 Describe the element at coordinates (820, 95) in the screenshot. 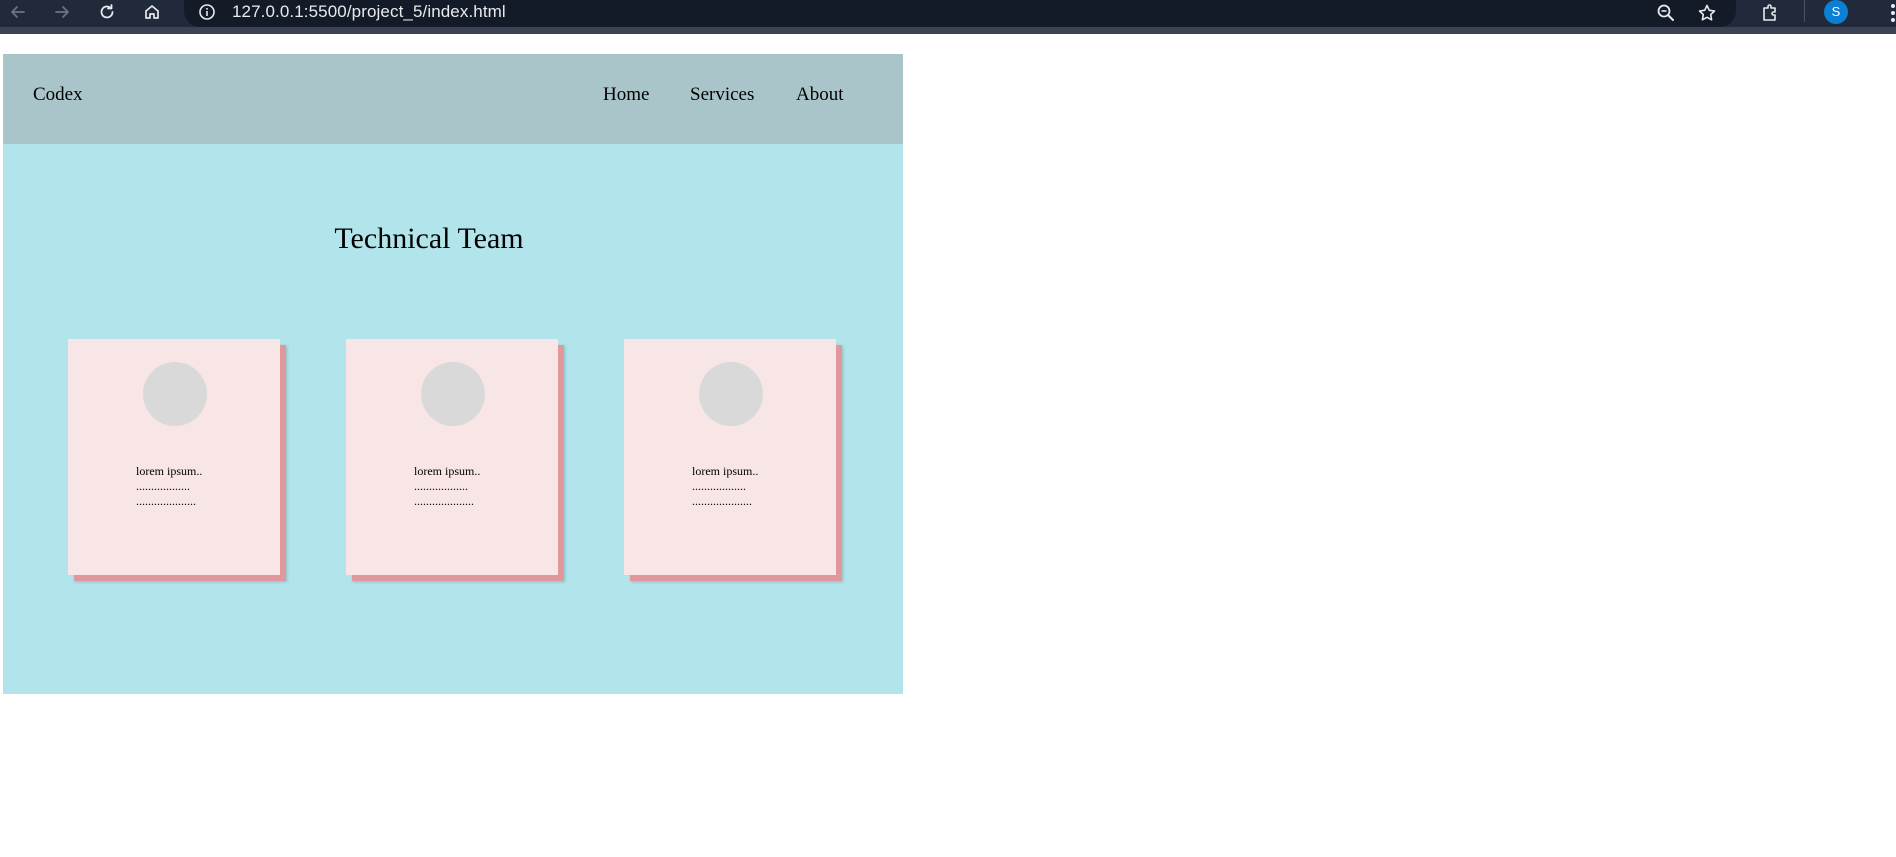

I see `nav-link-about: About` at that location.